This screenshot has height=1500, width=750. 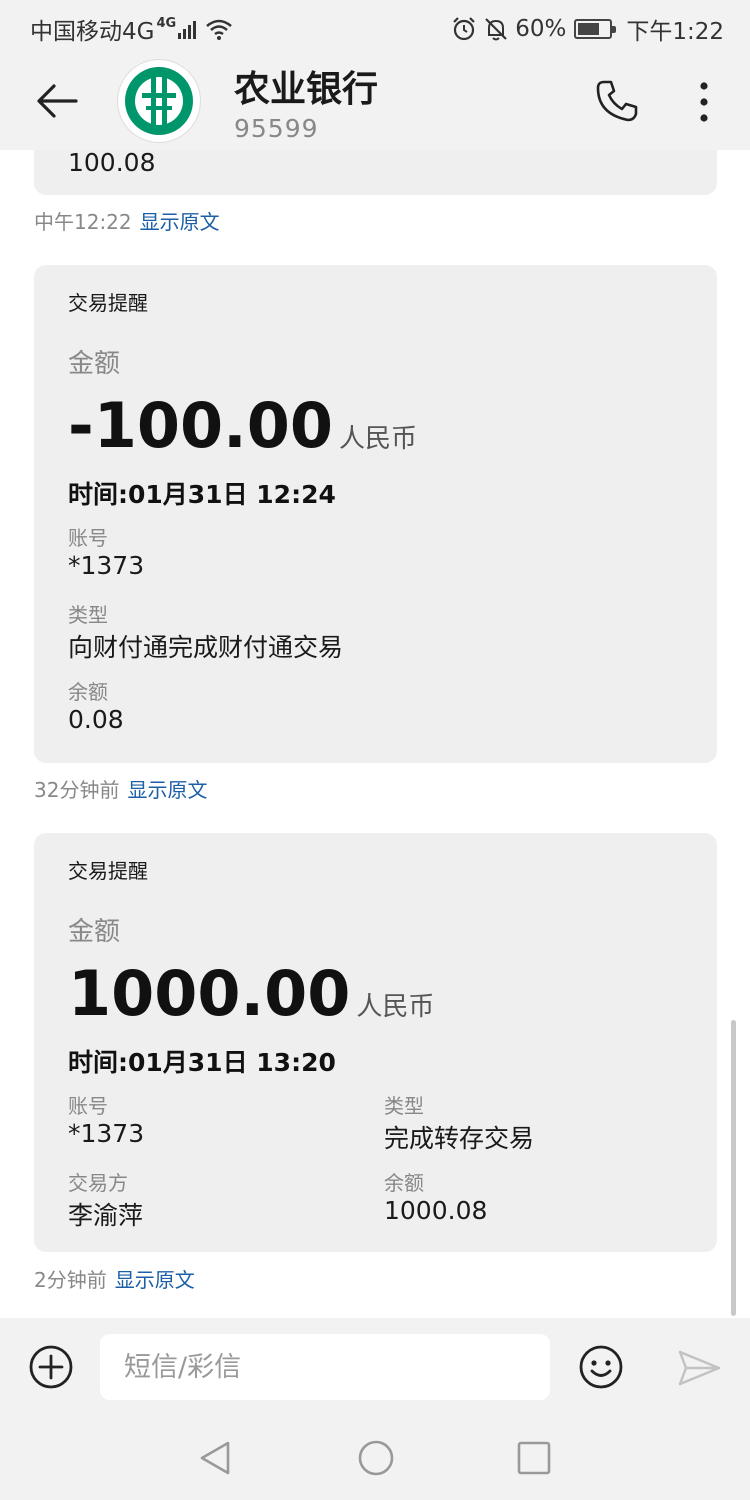 I want to click on status-bar: 中国移动4G 4G 60% 下午1:22, so click(x=375, y=26).